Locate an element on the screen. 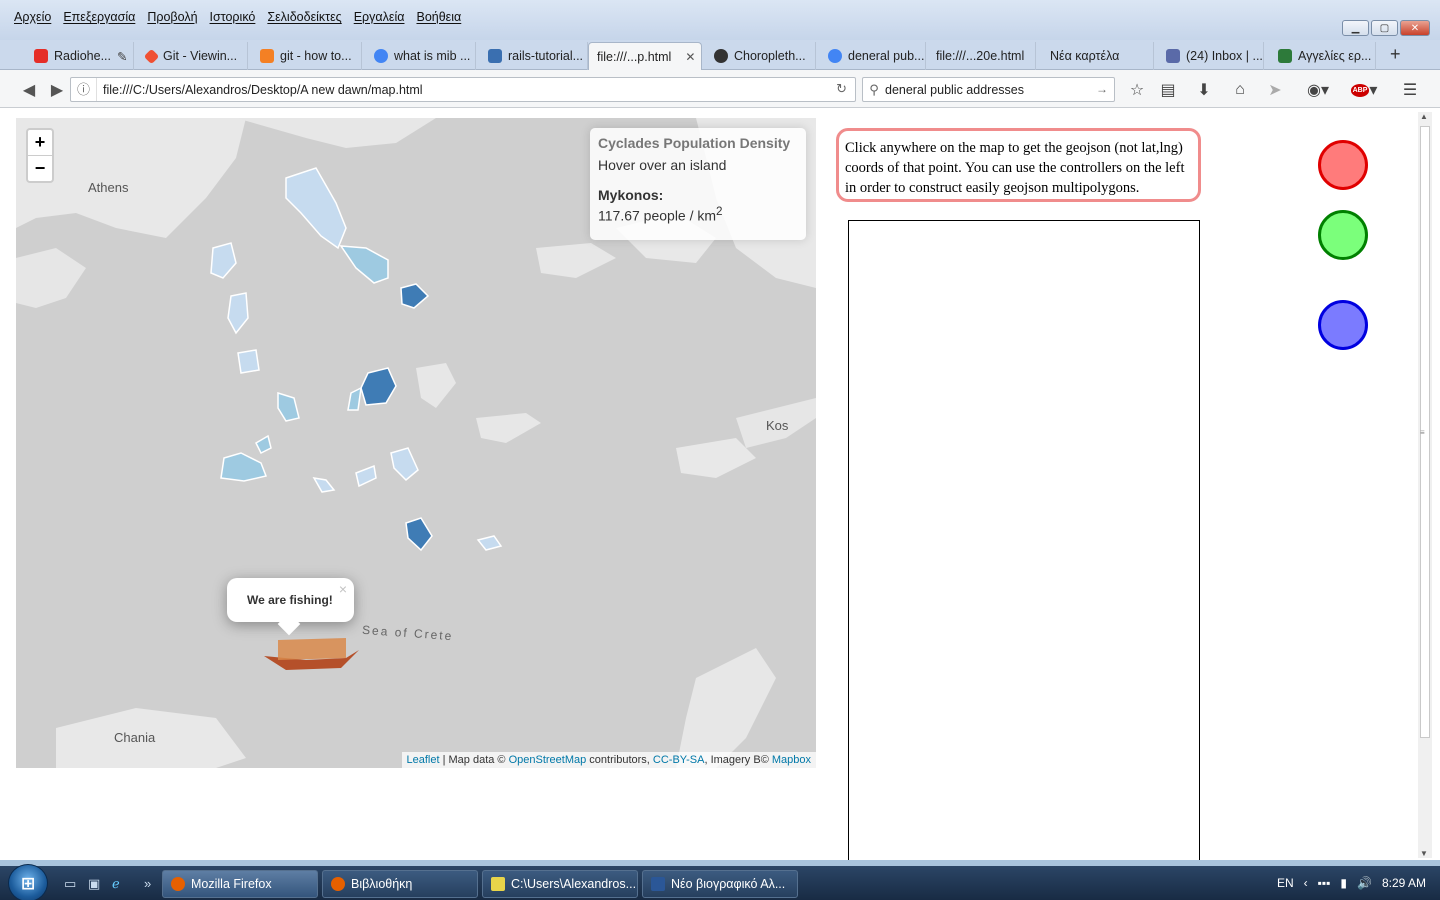 This screenshot has width=1440, height=900. back-button: ◀ is located at coordinates (29, 90).